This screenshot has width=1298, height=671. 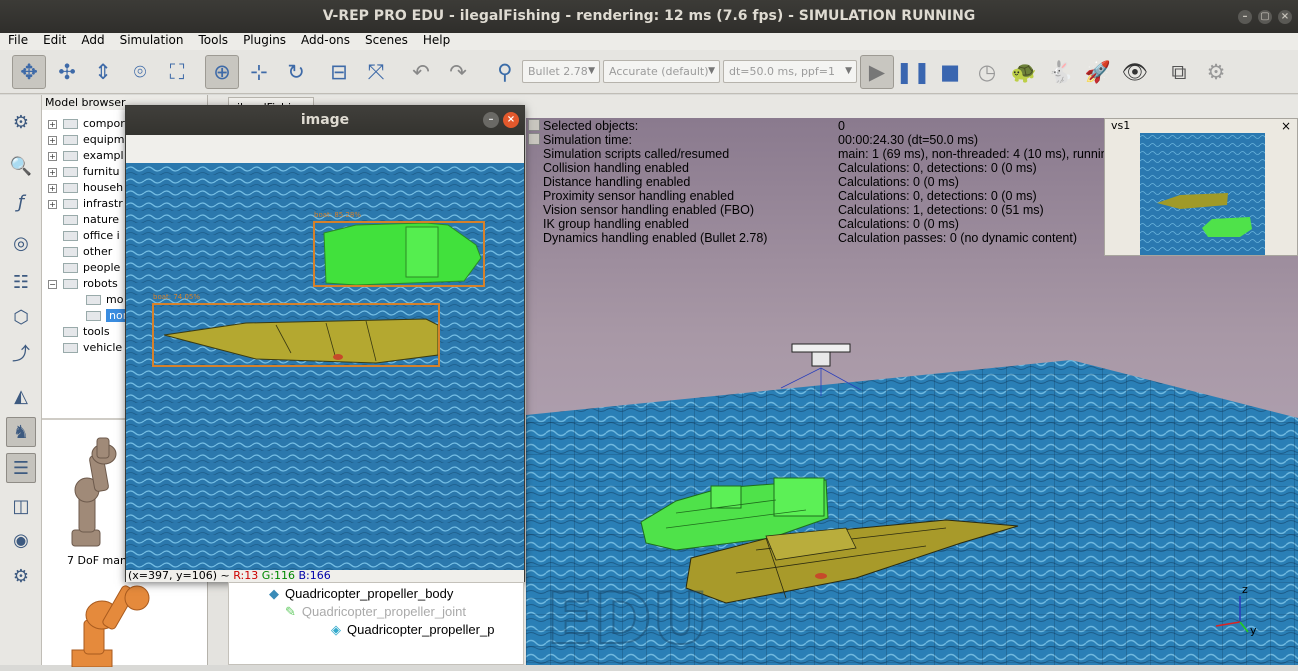 What do you see at coordinates (1179, 72) in the screenshot?
I see `page-selector-icon: ⧉` at bounding box center [1179, 72].